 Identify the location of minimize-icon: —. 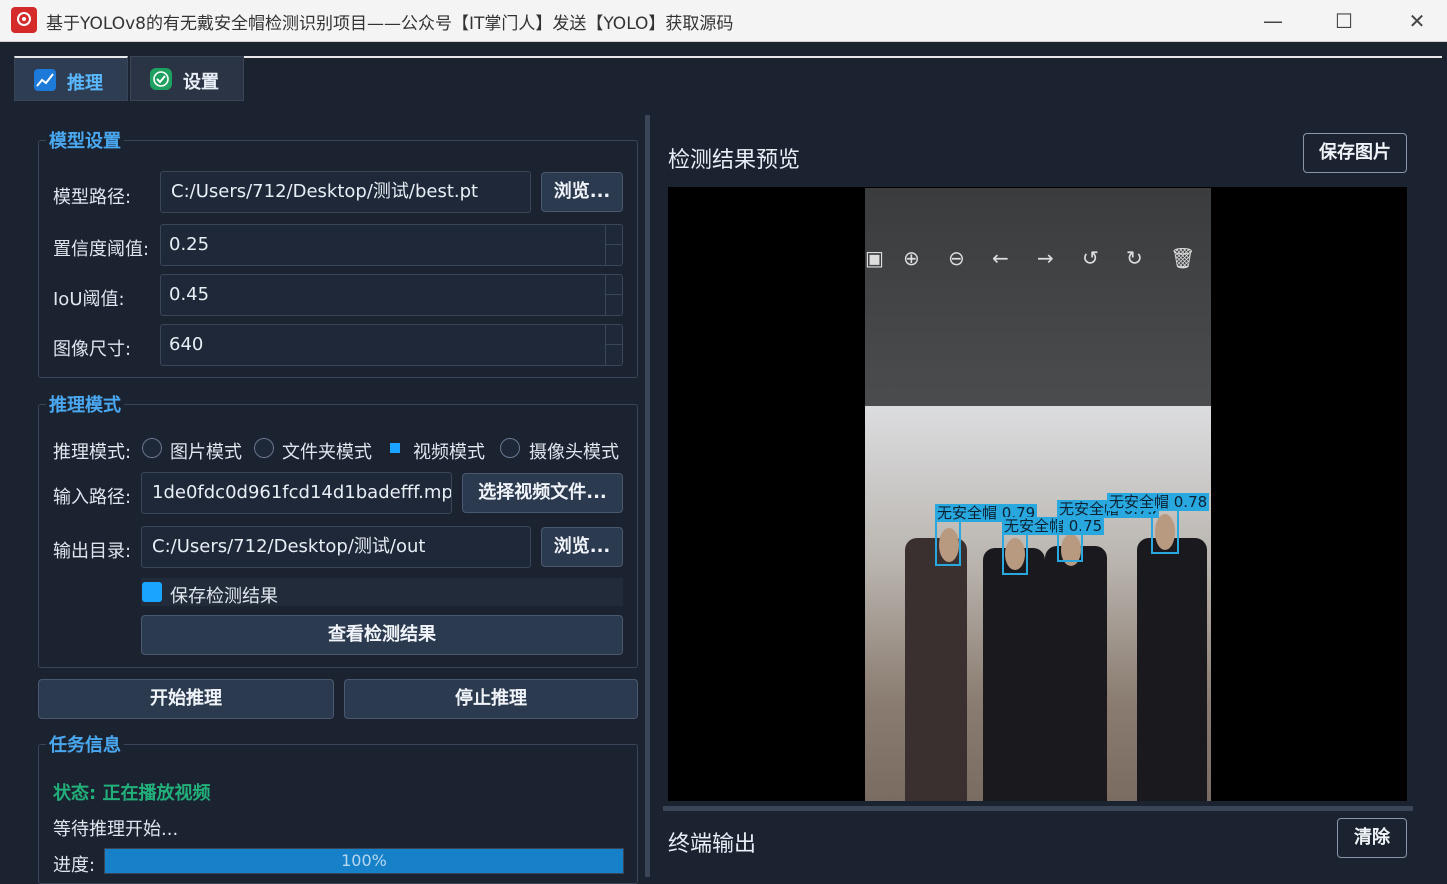
(1273, 21).